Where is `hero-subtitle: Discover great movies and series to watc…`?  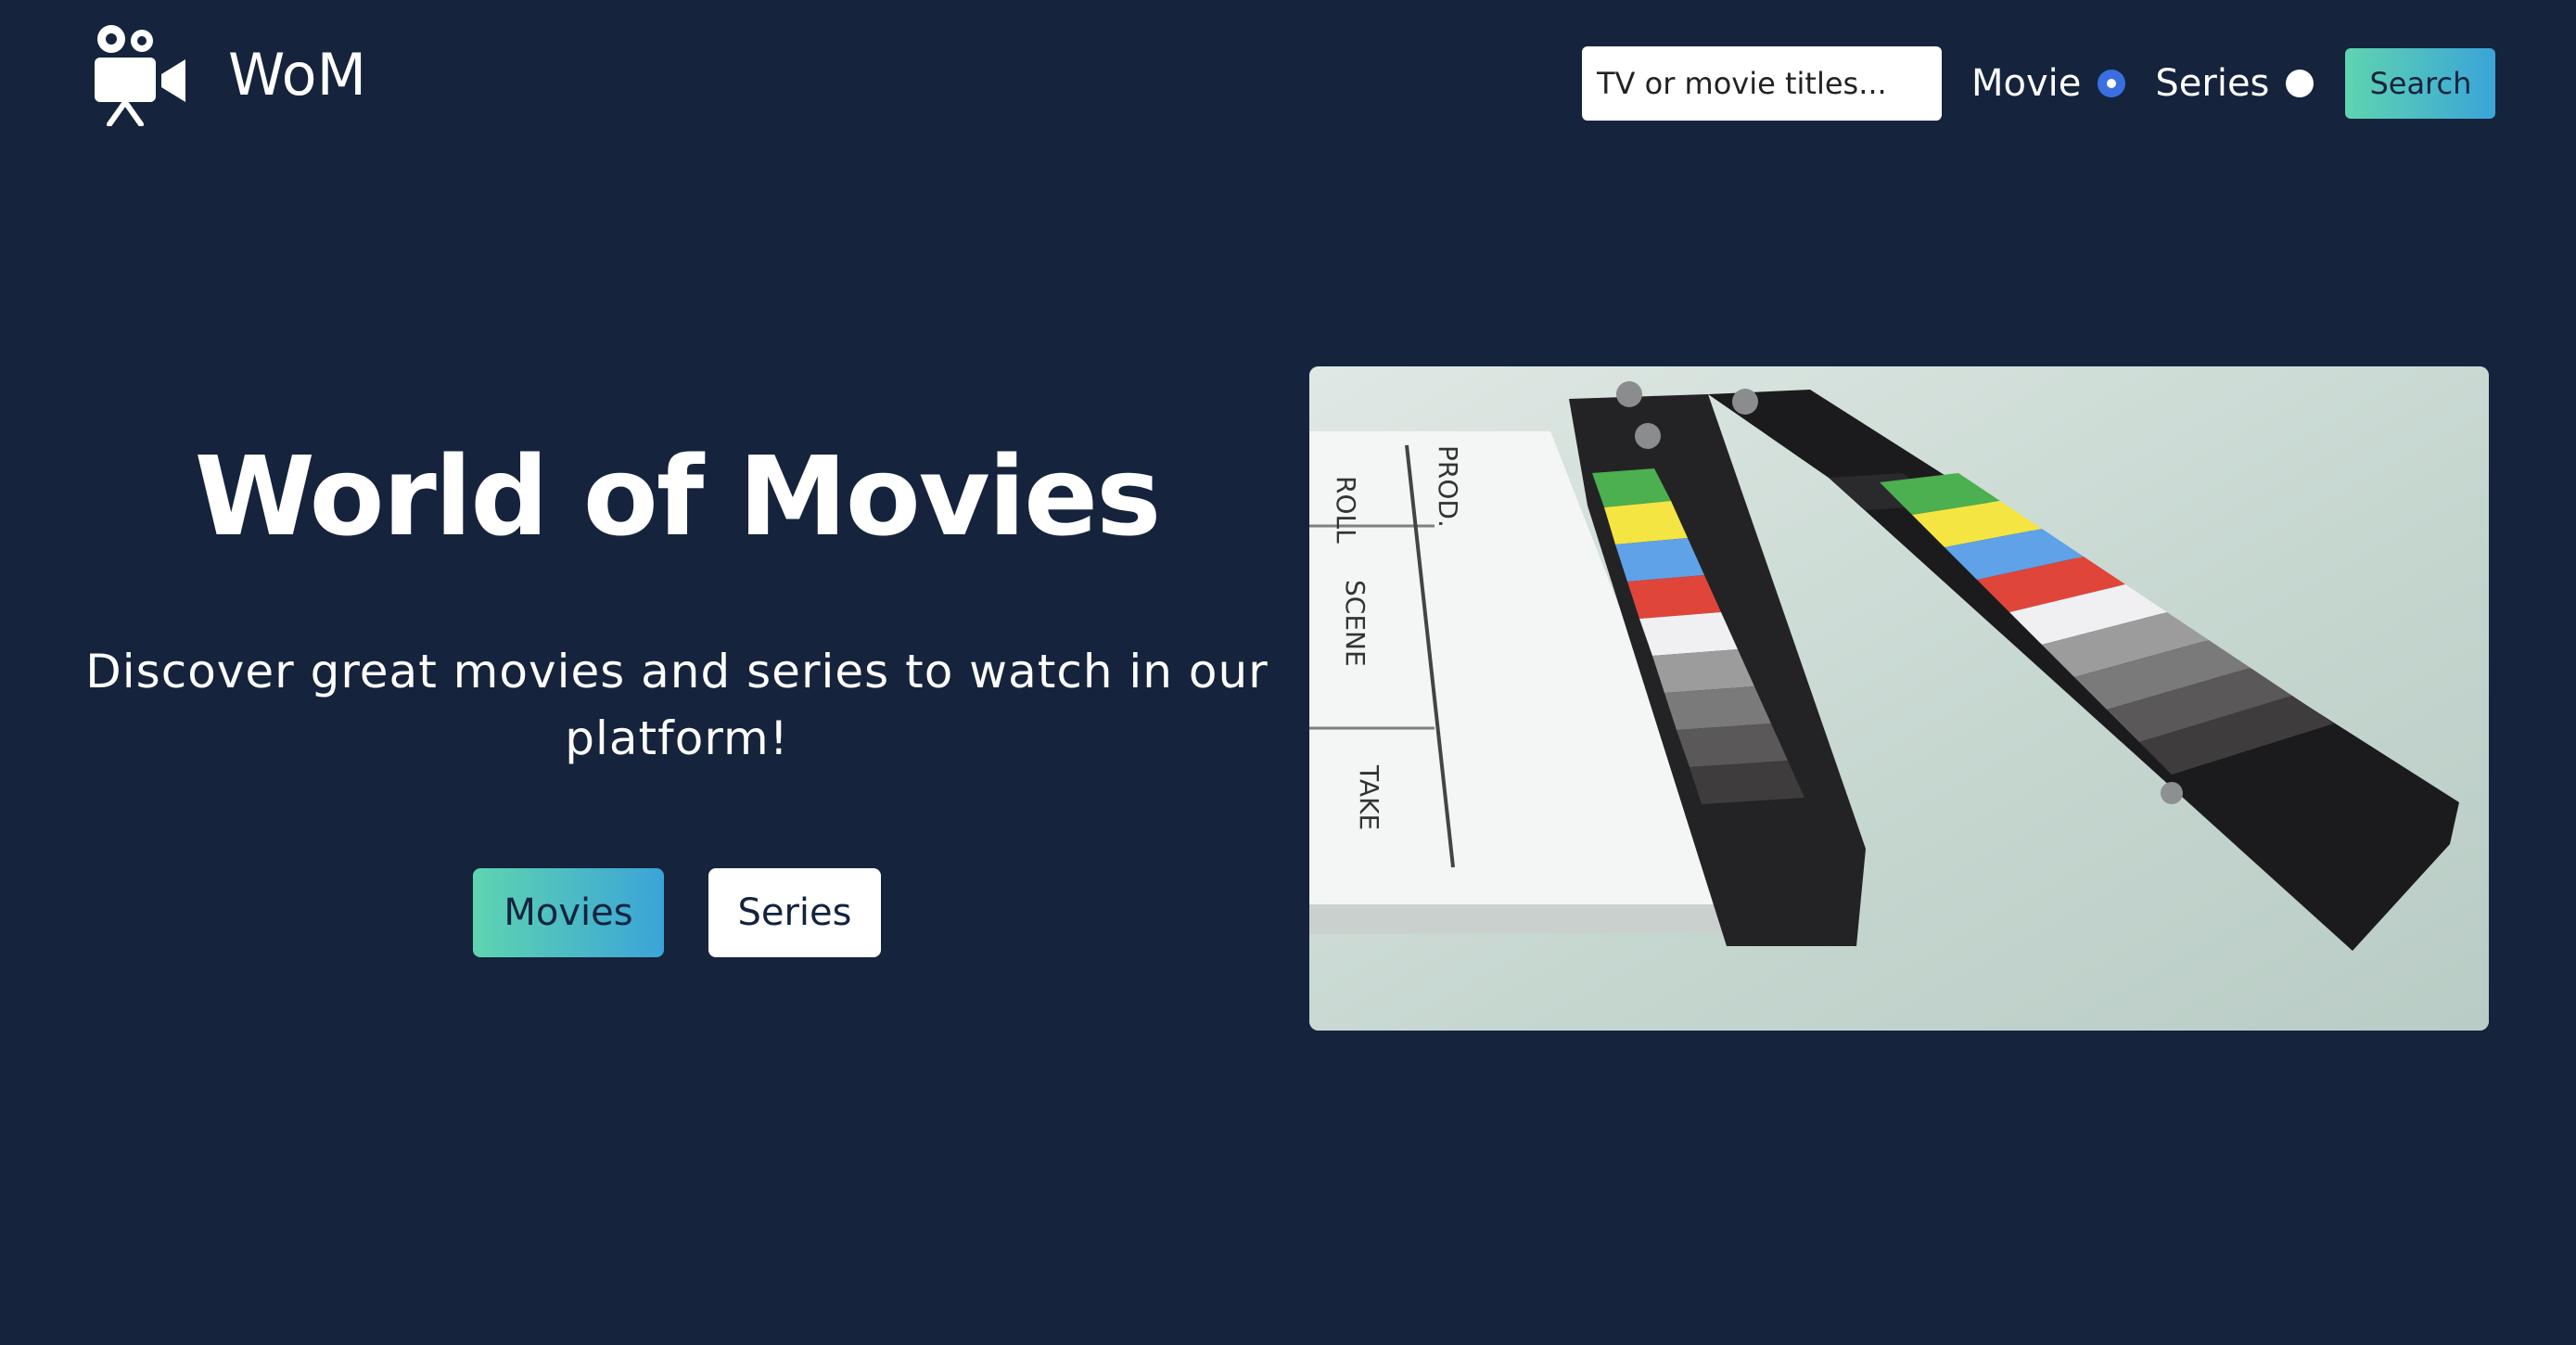
hero-subtitle: Discover great movies and series to watc… is located at coordinates (677, 705).